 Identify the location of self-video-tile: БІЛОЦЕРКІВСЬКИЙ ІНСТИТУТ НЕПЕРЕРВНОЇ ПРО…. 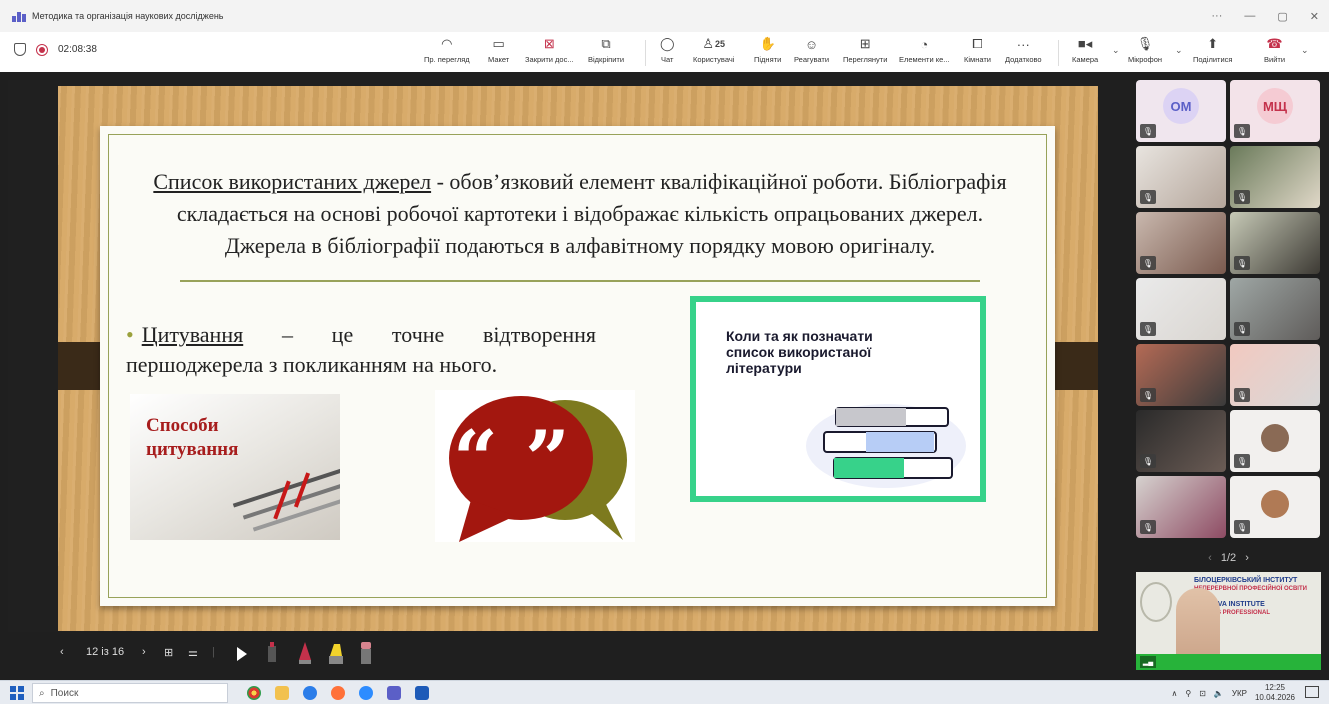
(1228, 621).